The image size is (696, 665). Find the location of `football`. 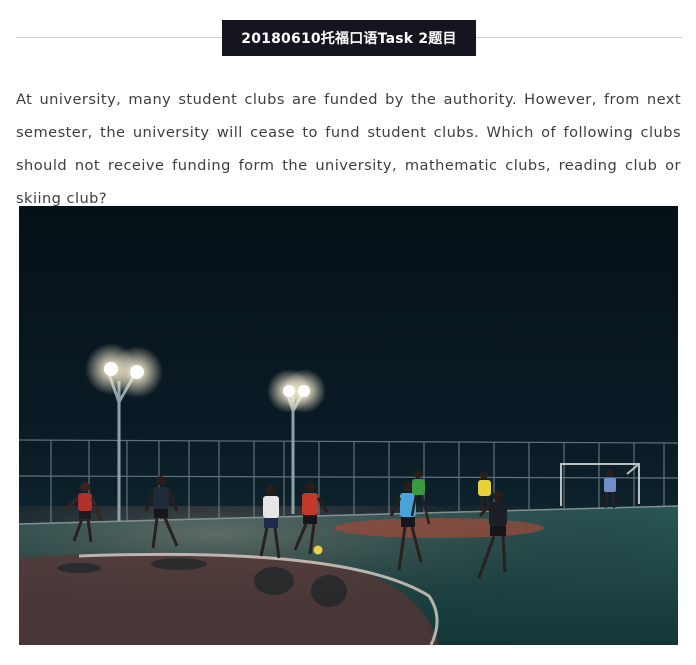

football is located at coordinates (318, 550).